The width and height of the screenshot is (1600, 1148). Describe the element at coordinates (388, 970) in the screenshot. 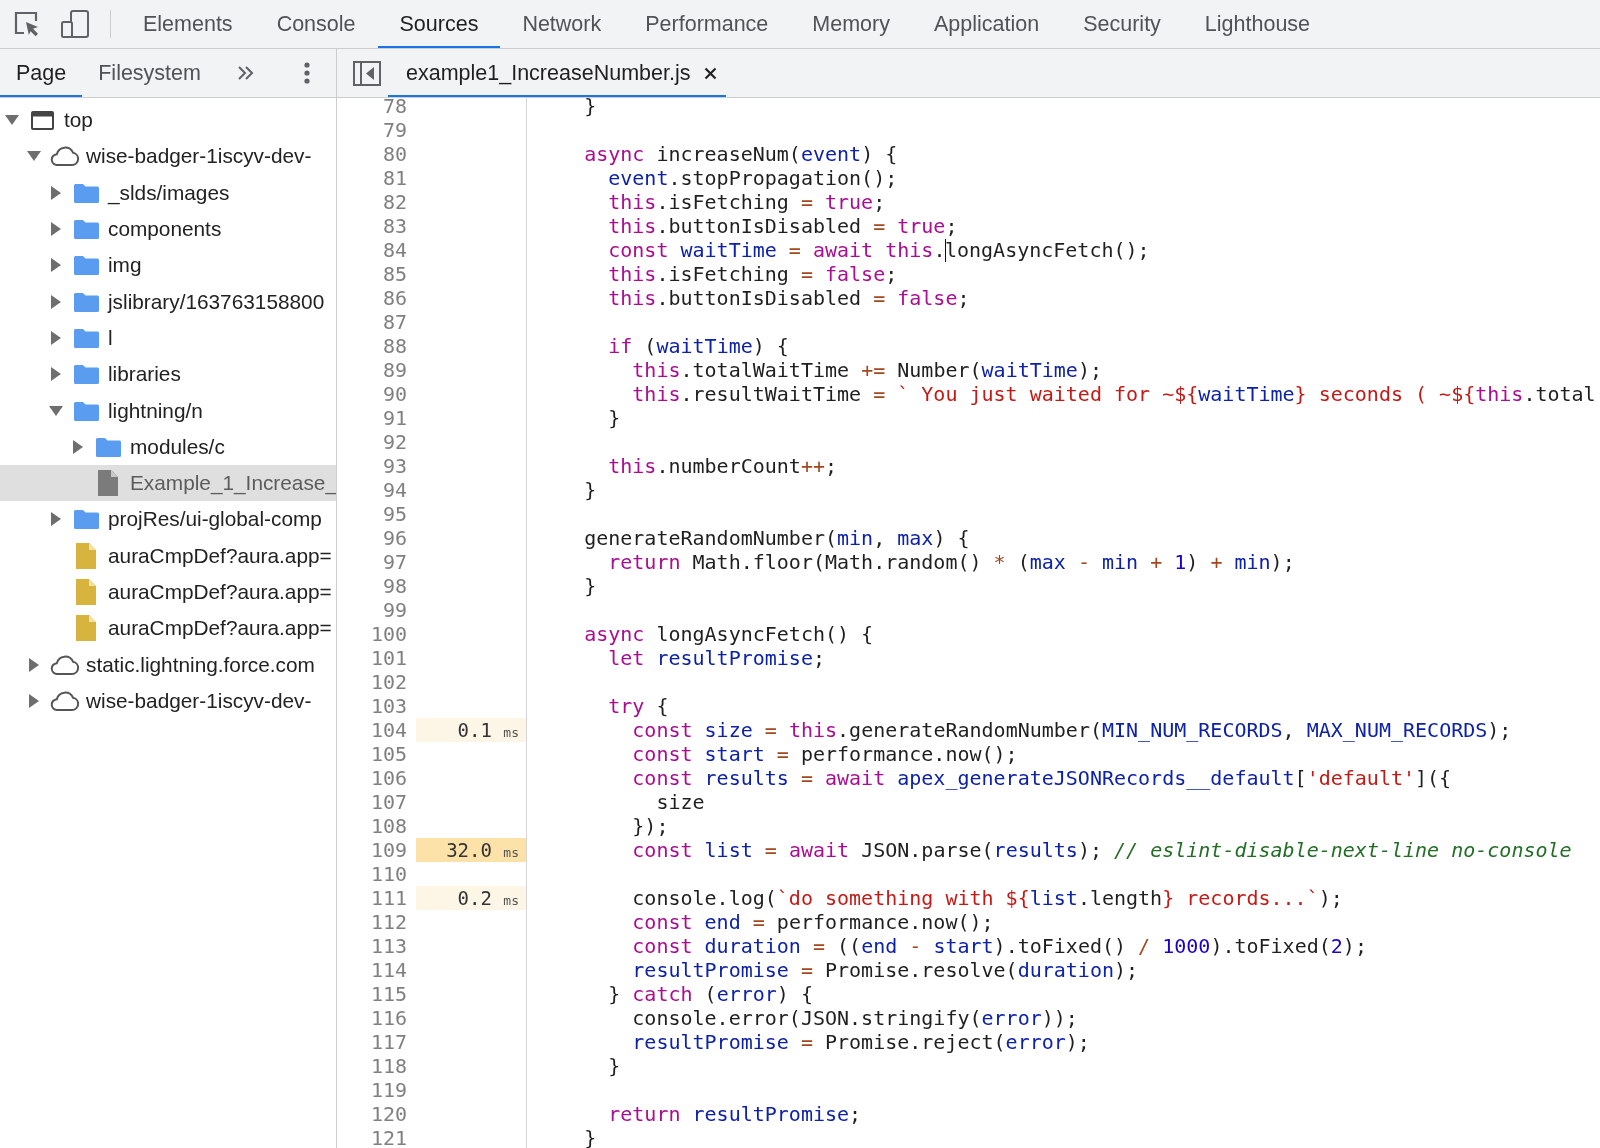

I see `line-number: 114` at that location.